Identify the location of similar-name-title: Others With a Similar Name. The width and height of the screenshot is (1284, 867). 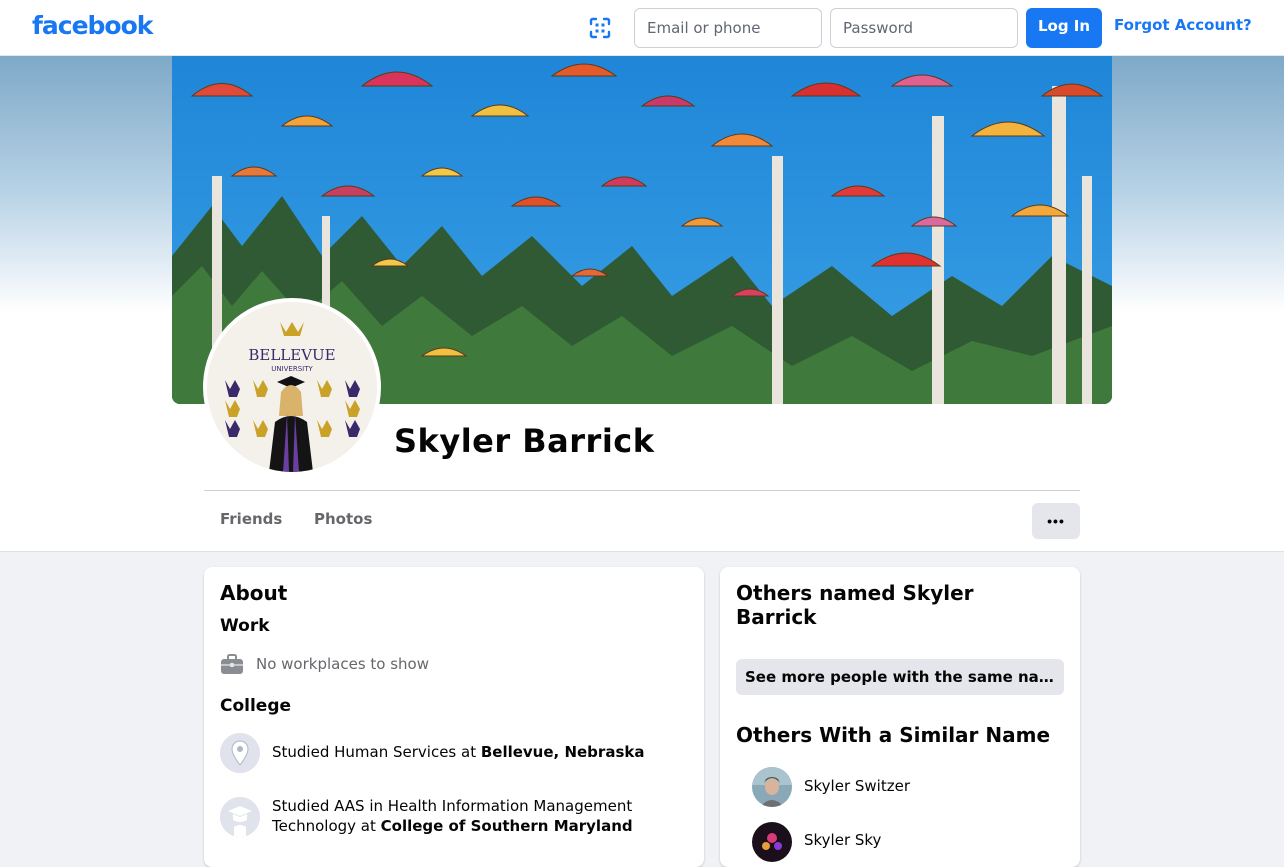
(893, 735).